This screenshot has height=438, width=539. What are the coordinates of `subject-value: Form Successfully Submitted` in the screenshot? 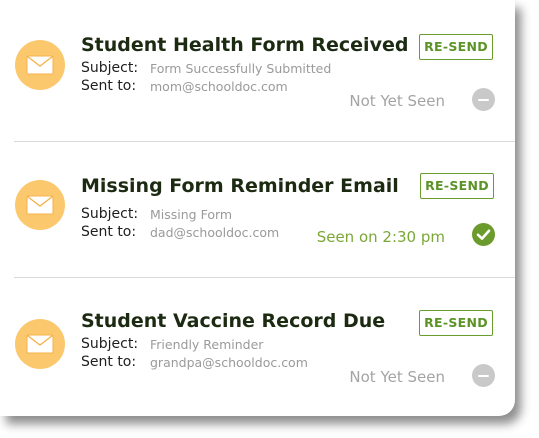 It's located at (241, 68).